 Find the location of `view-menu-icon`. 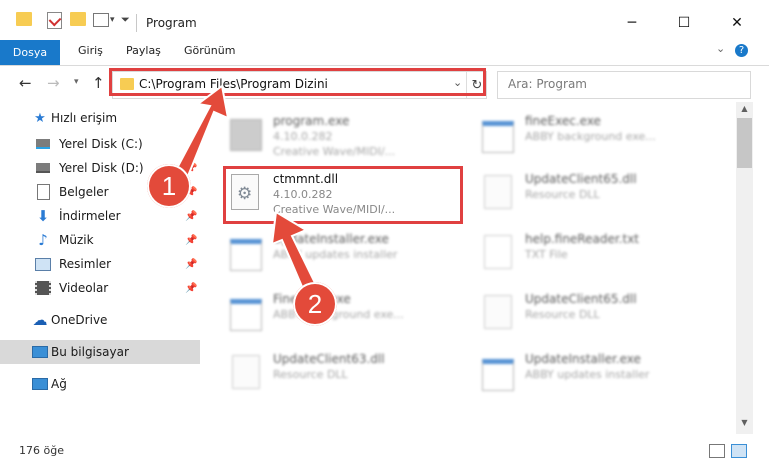

view-menu-icon is located at coordinates (101, 20).